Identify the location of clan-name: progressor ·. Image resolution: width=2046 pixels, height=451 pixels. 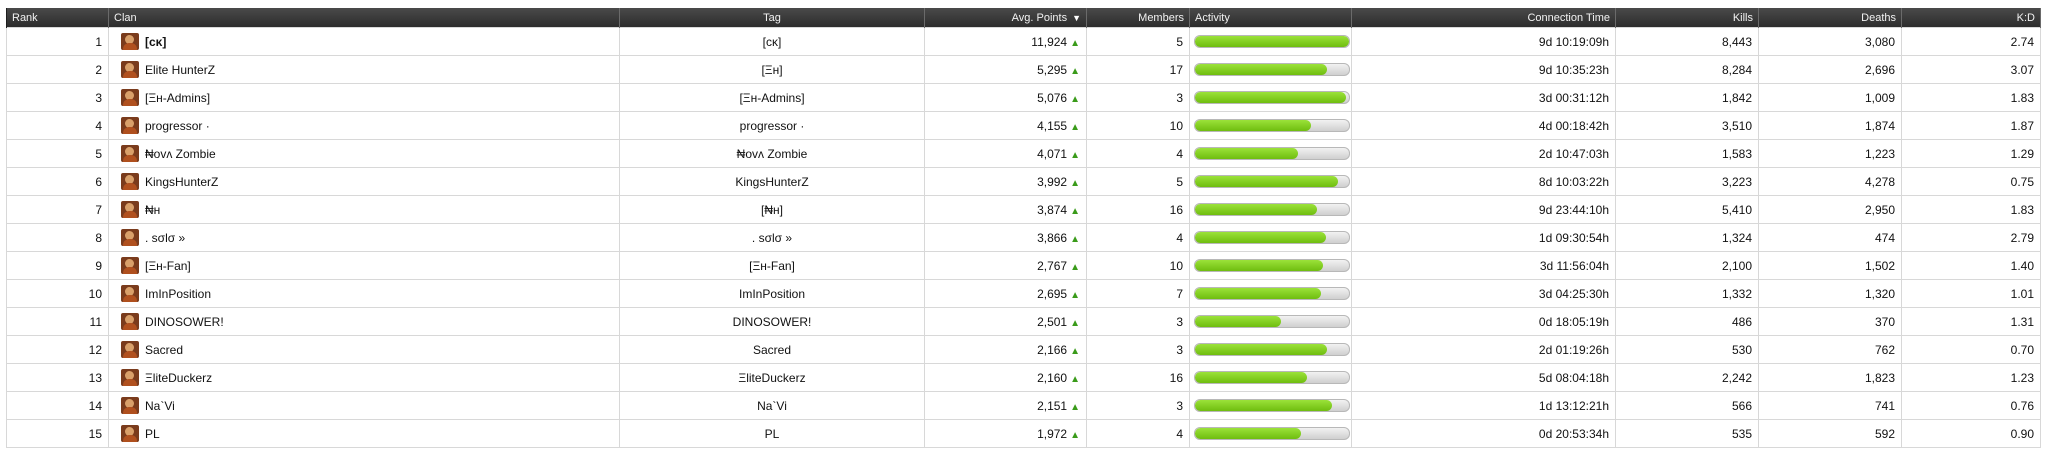
(177, 126).